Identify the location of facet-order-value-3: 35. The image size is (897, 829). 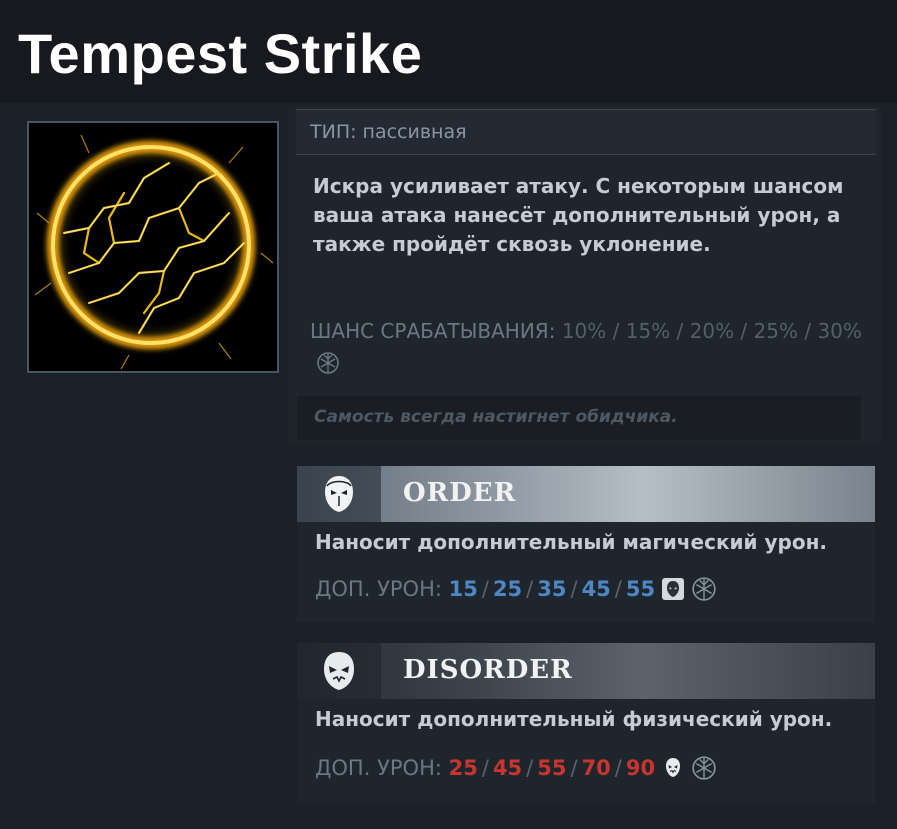
(552, 589).